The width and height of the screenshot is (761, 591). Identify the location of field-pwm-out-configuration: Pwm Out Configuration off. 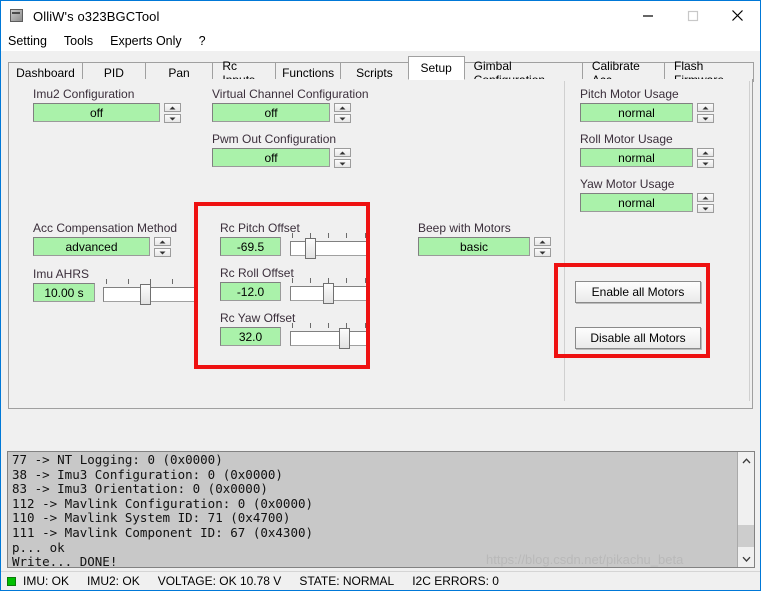
(281, 150).